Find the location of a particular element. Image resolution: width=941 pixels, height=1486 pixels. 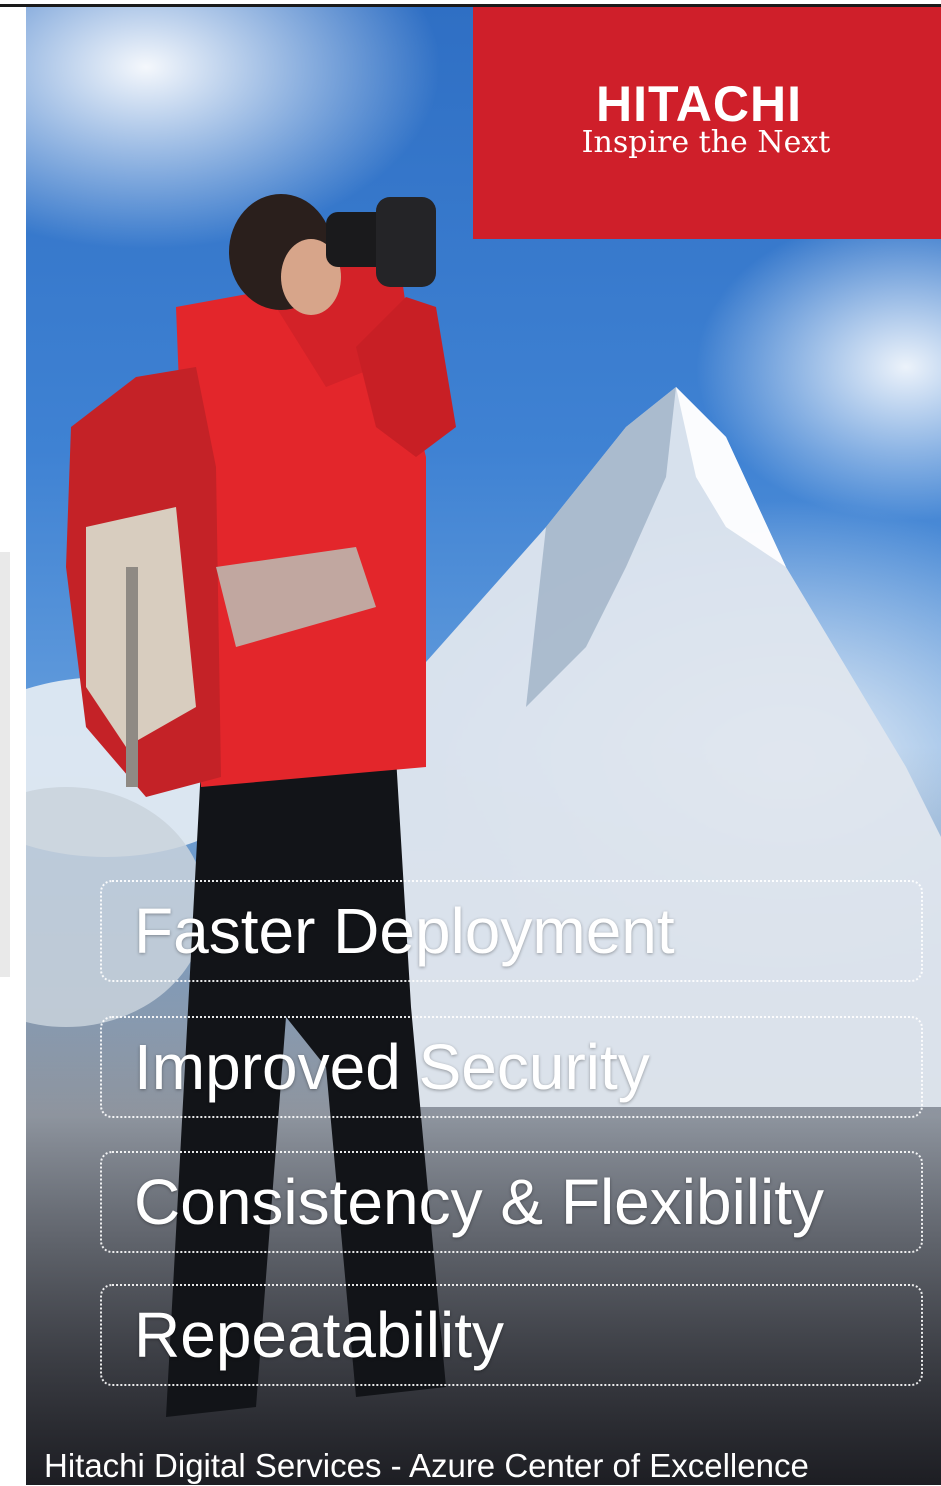

feature-label: Repeatability is located at coordinates (319, 1335).